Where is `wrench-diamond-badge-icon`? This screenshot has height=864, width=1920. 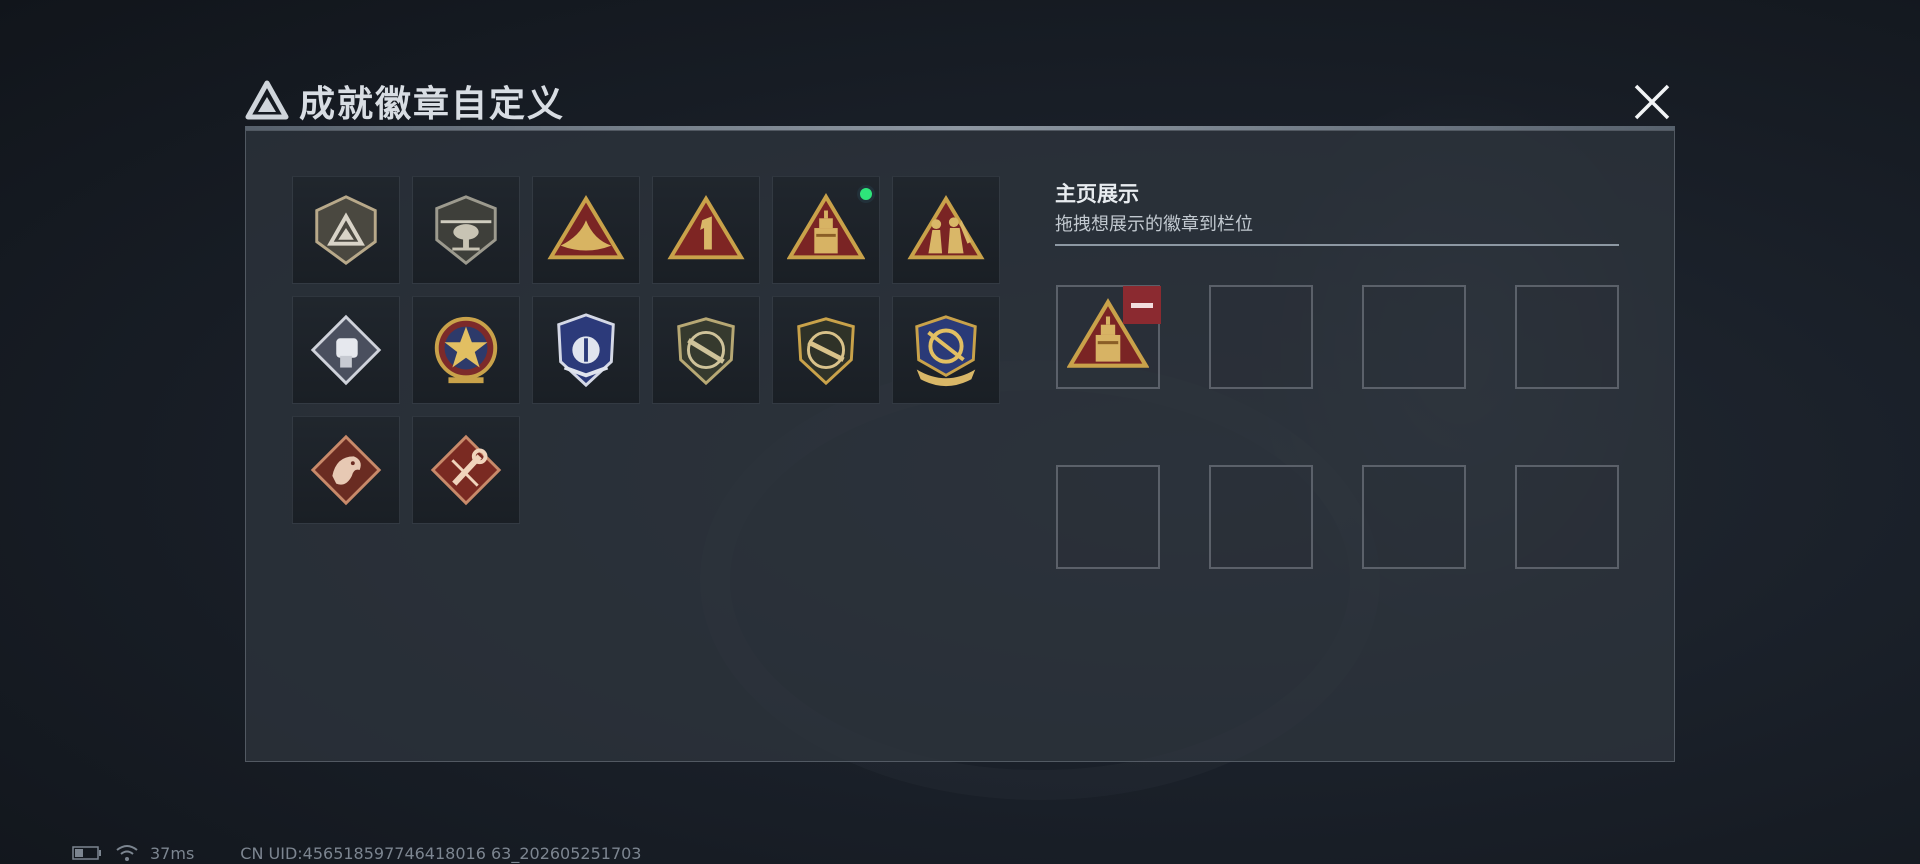 wrench-diamond-badge-icon is located at coordinates (466, 470).